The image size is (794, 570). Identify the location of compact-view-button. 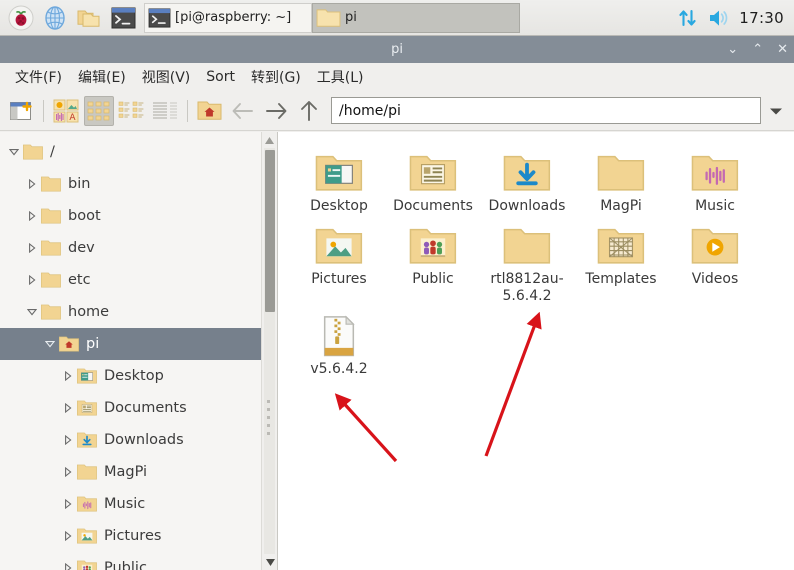
(132, 111).